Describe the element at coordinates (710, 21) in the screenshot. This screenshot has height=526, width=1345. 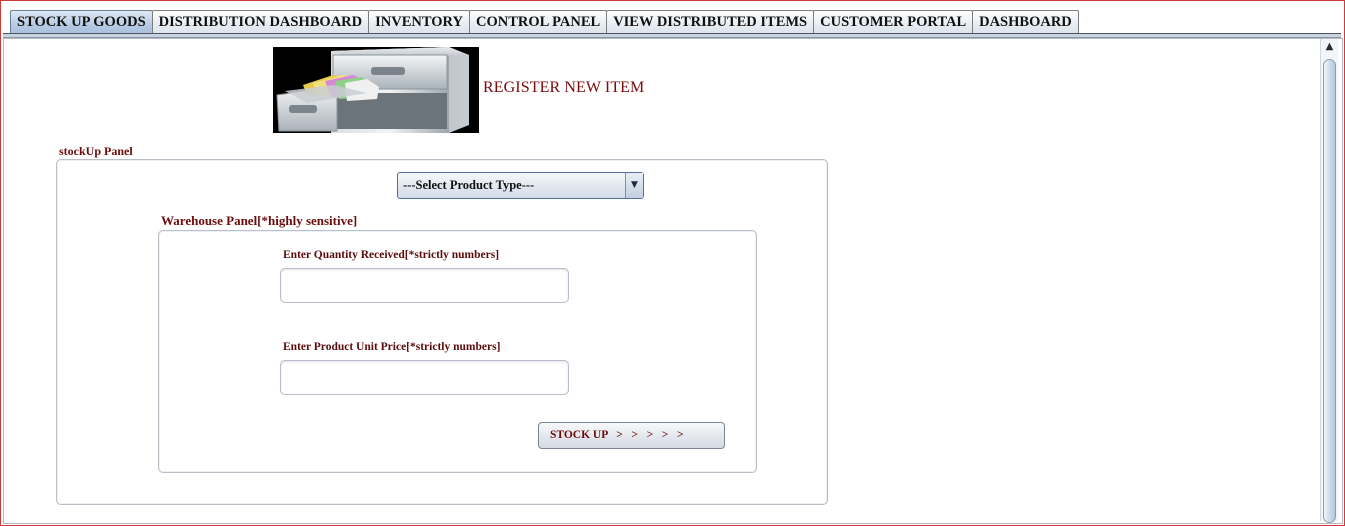
I see `tab-view-distributed-items: VIEW DISTRIBUTED ITEMS` at that location.